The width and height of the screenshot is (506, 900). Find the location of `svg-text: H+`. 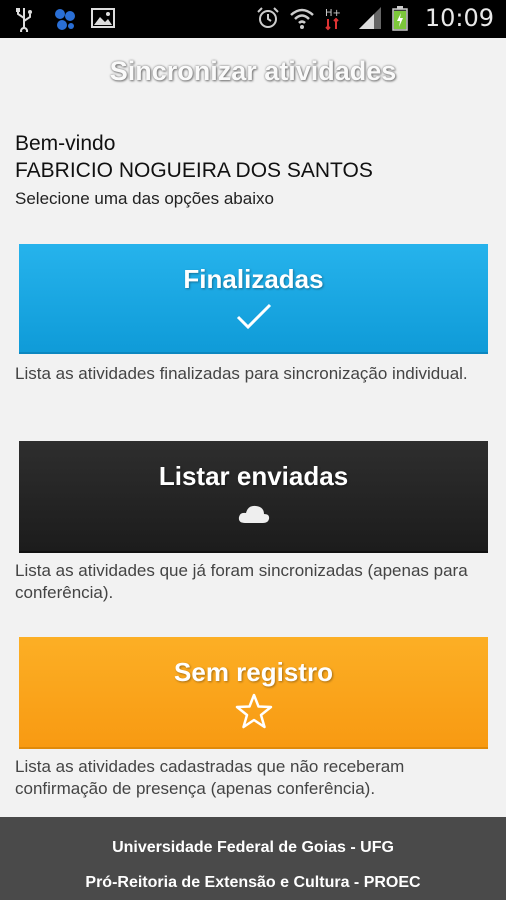

svg-text: H+ is located at coordinates (333, 13).